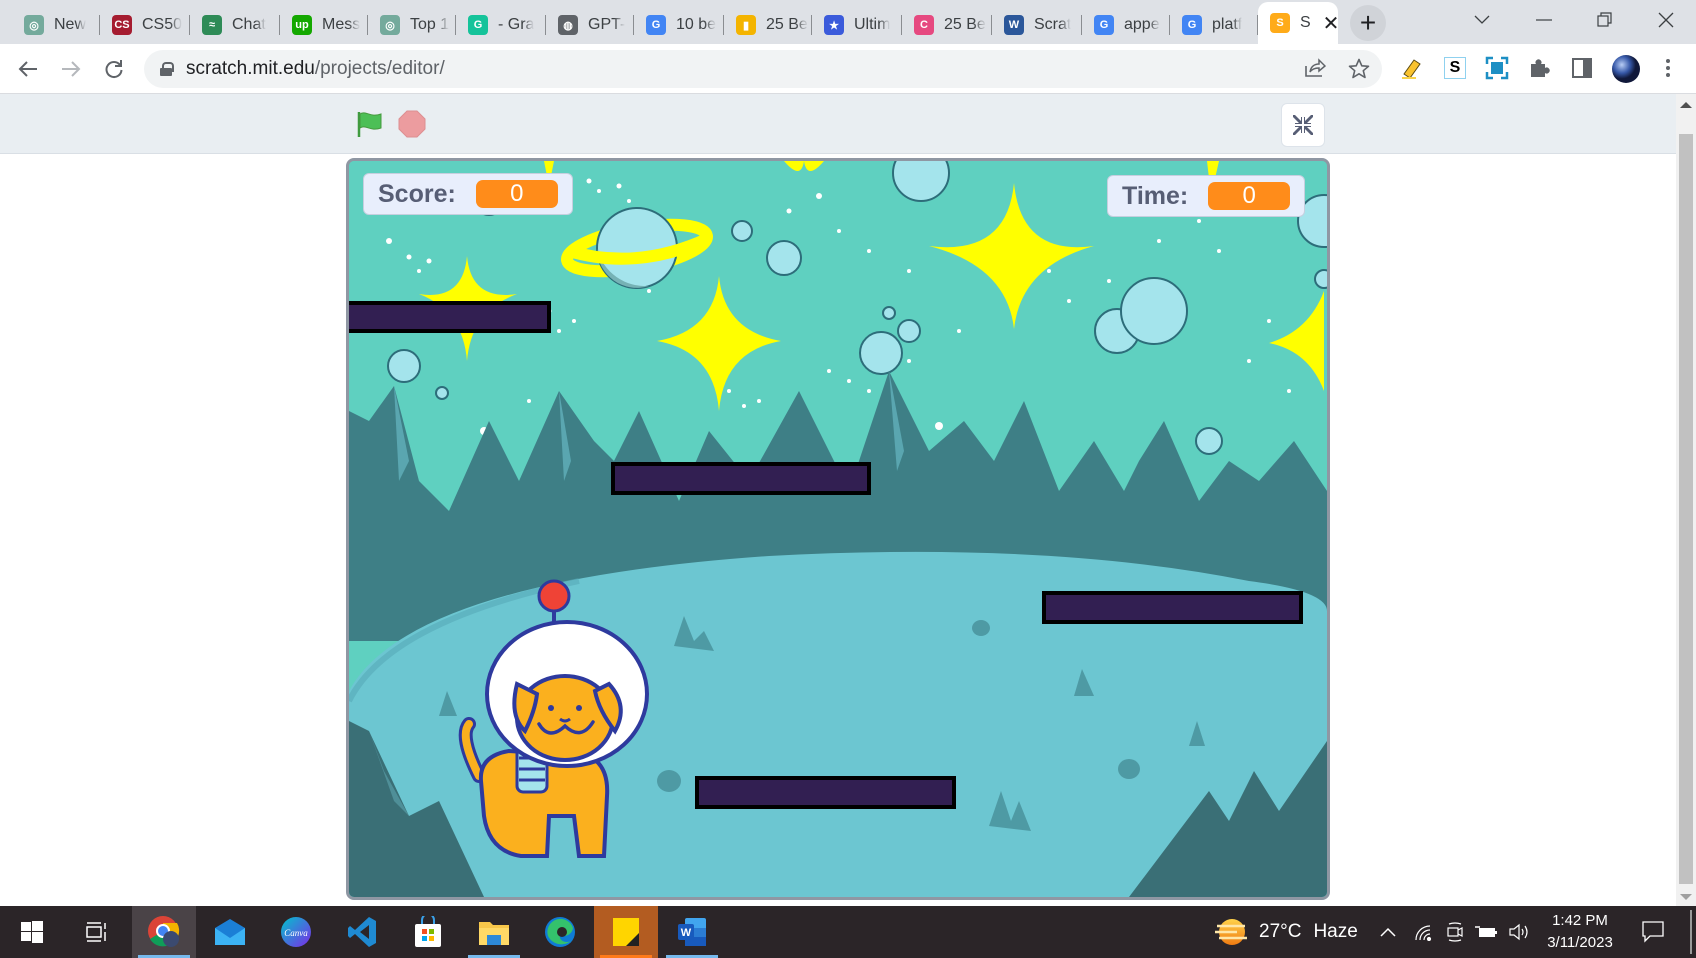  I want to click on tab-title: platf, so click(1227, 24).